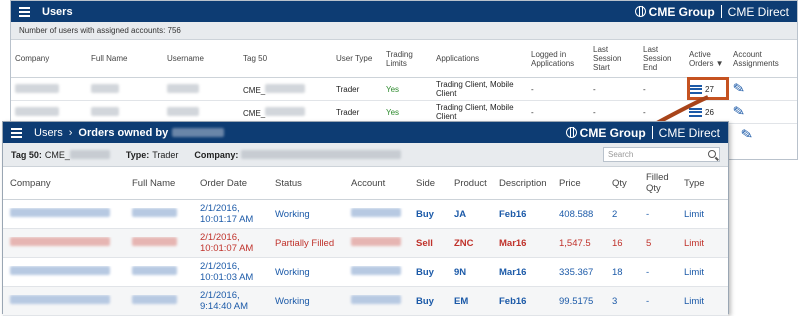 This screenshot has width=800, height=316. I want to click on order-product: JA, so click(460, 214).